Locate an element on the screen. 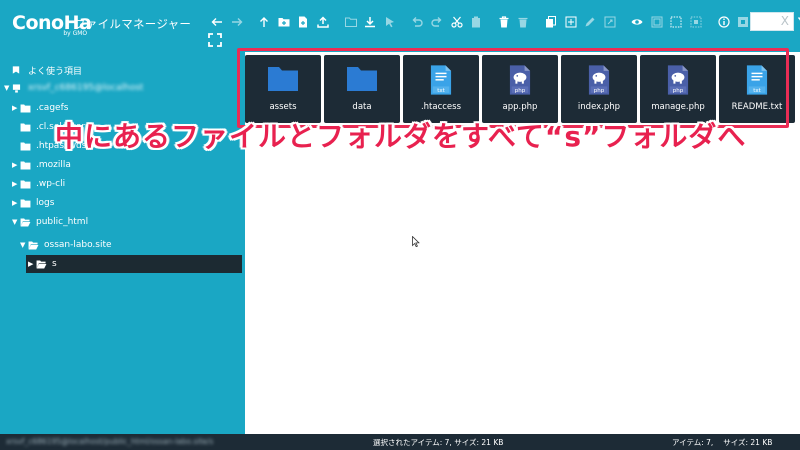 The height and width of the screenshot is (450, 800). clear-search-icon: X is located at coordinates (785, 21).